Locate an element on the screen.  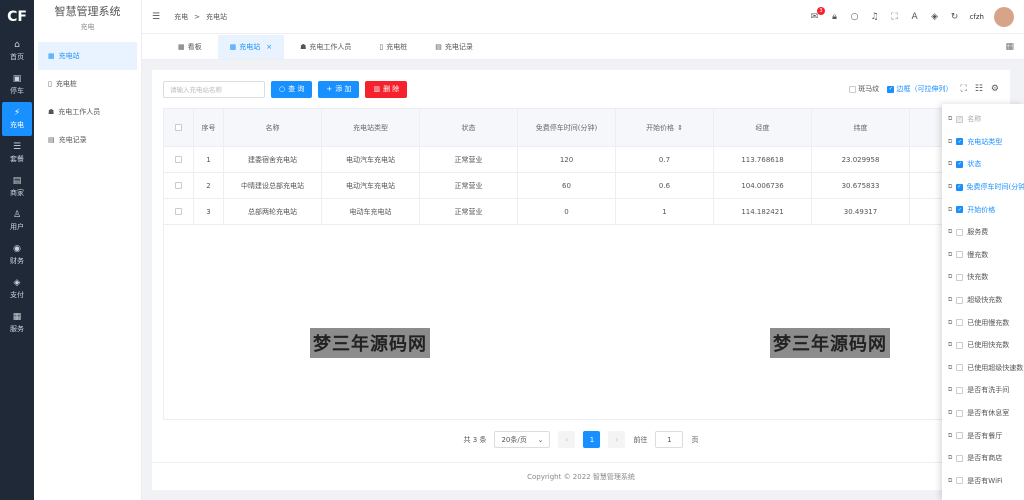
column-toggle-item: ⧉ ✓ 状态 is located at coordinates (983, 164).